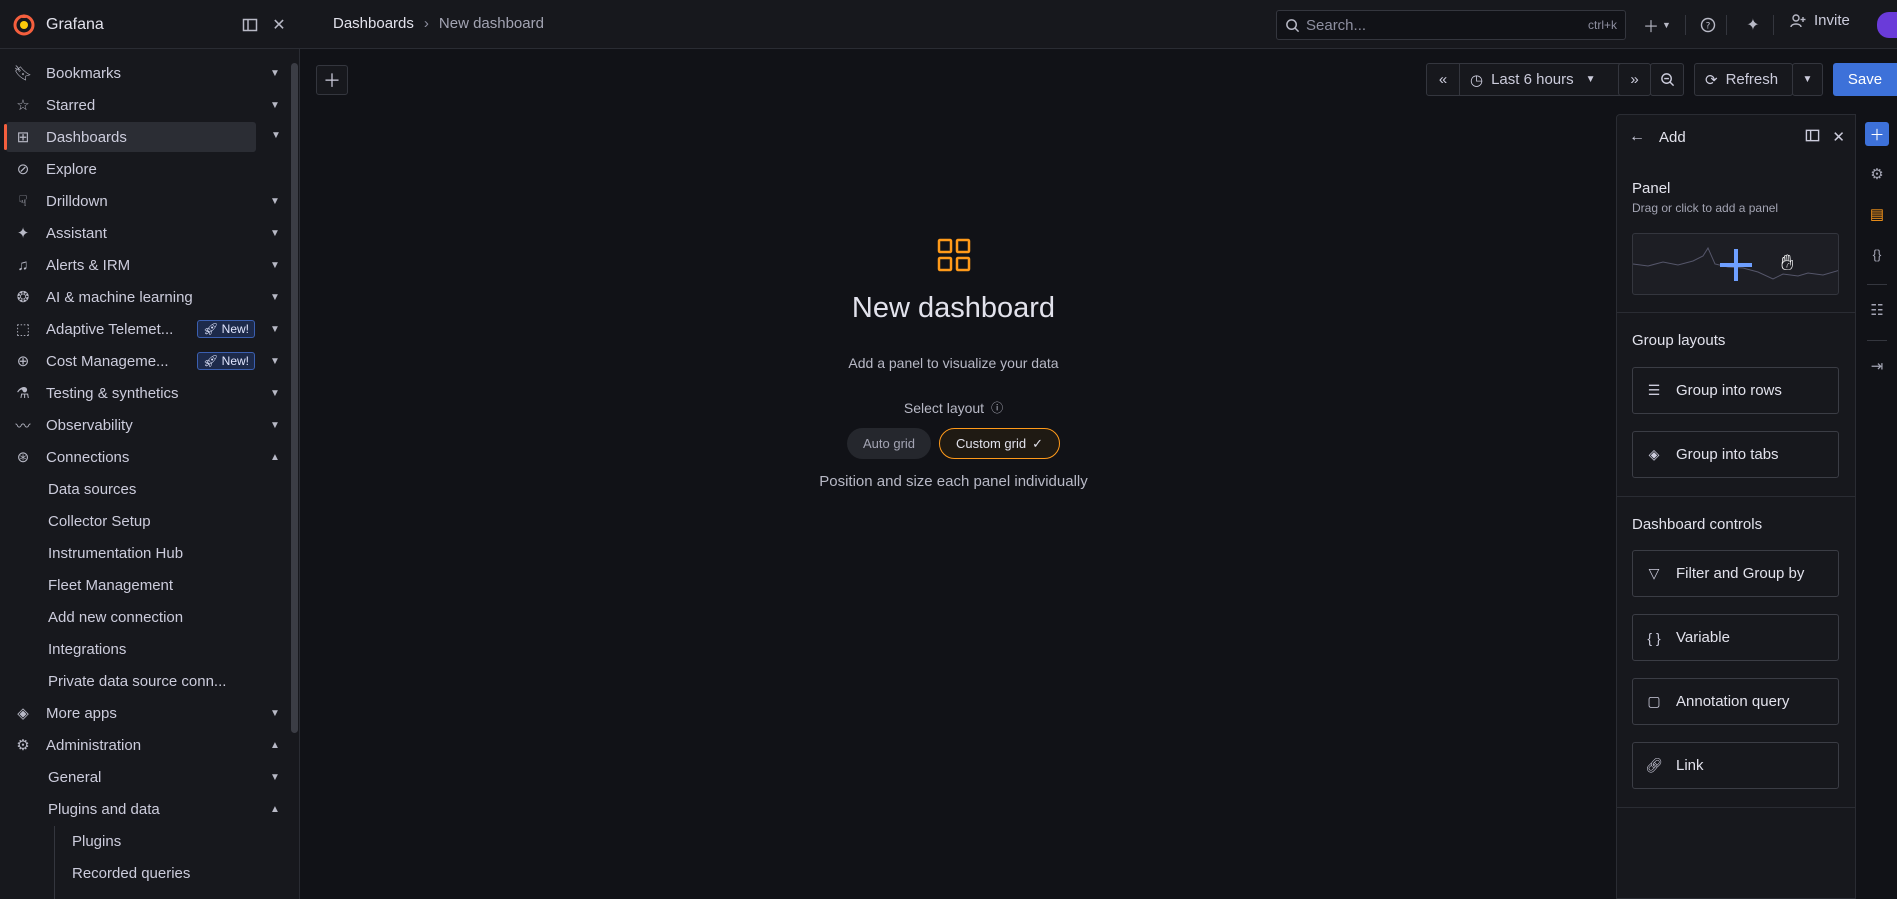 This screenshot has width=1897, height=899. I want to click on close-menu-icon: ✕, so click(279, 25).